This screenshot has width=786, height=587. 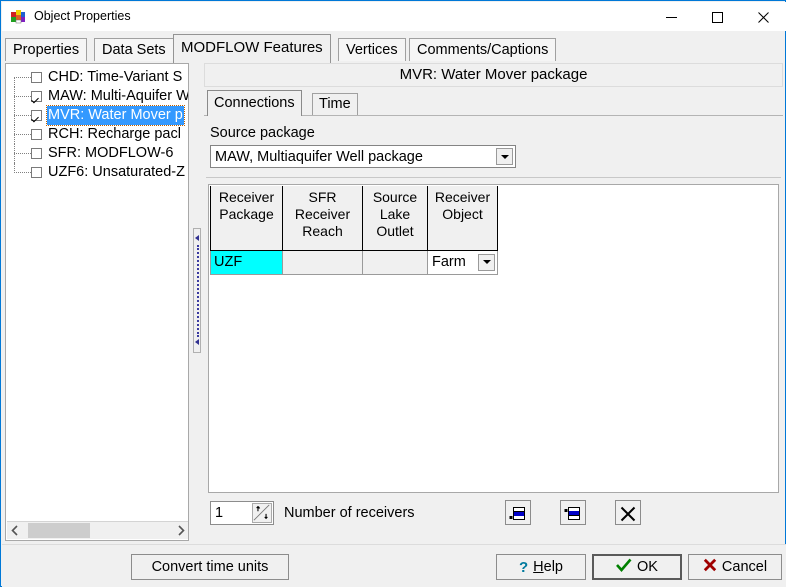 I want to click on source-package-select: MAW, Multiaquifer Well package, so click(x=363, y=156).